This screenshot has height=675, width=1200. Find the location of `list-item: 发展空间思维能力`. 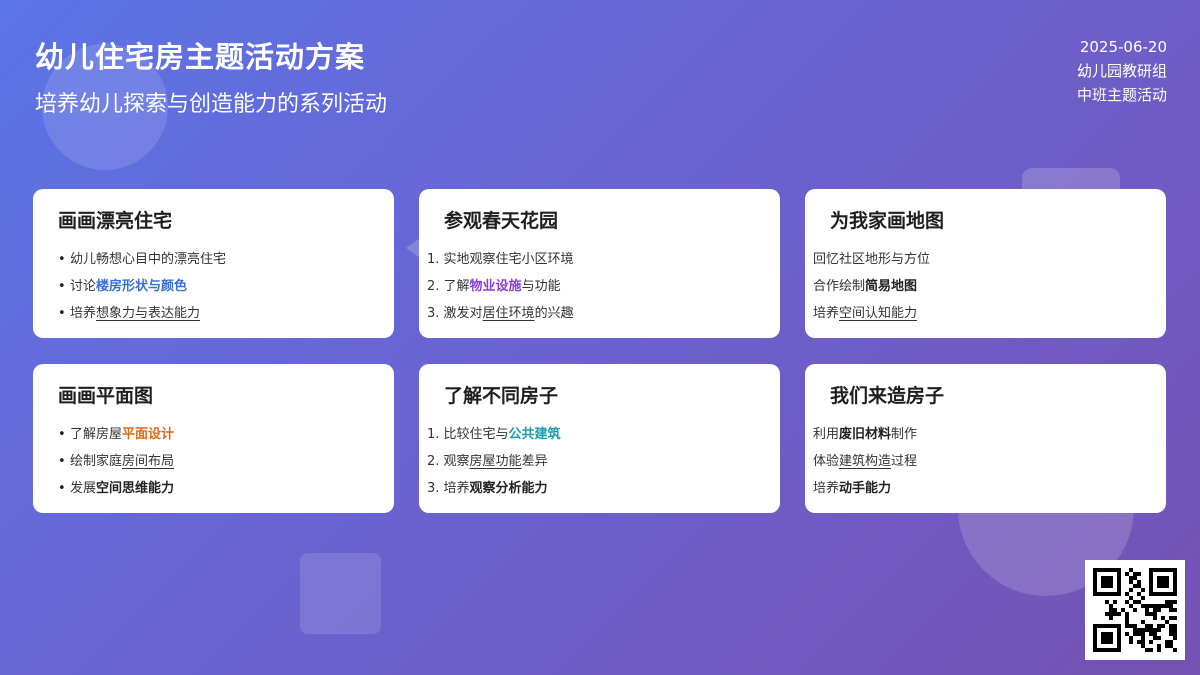

list-item: 发展空间思维能力 is located at coordinates (214, 488).